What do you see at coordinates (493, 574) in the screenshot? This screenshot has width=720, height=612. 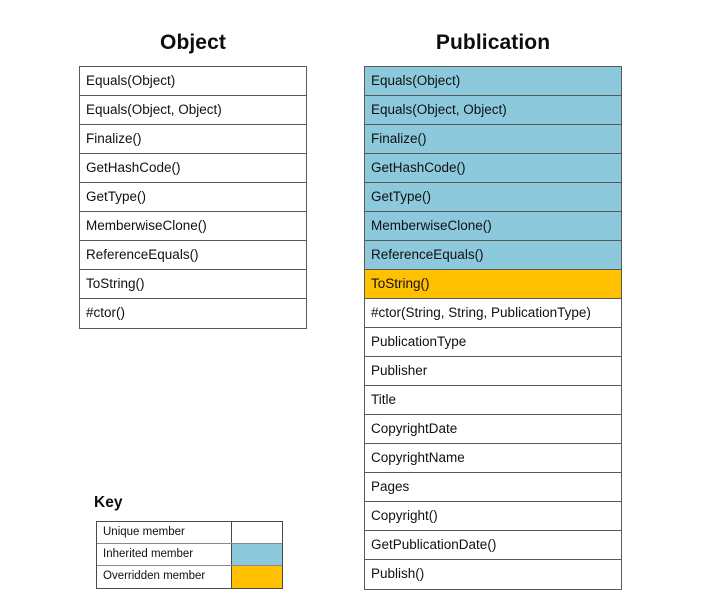 I see `member-row: Publish()` at bounding box center [493, 574].